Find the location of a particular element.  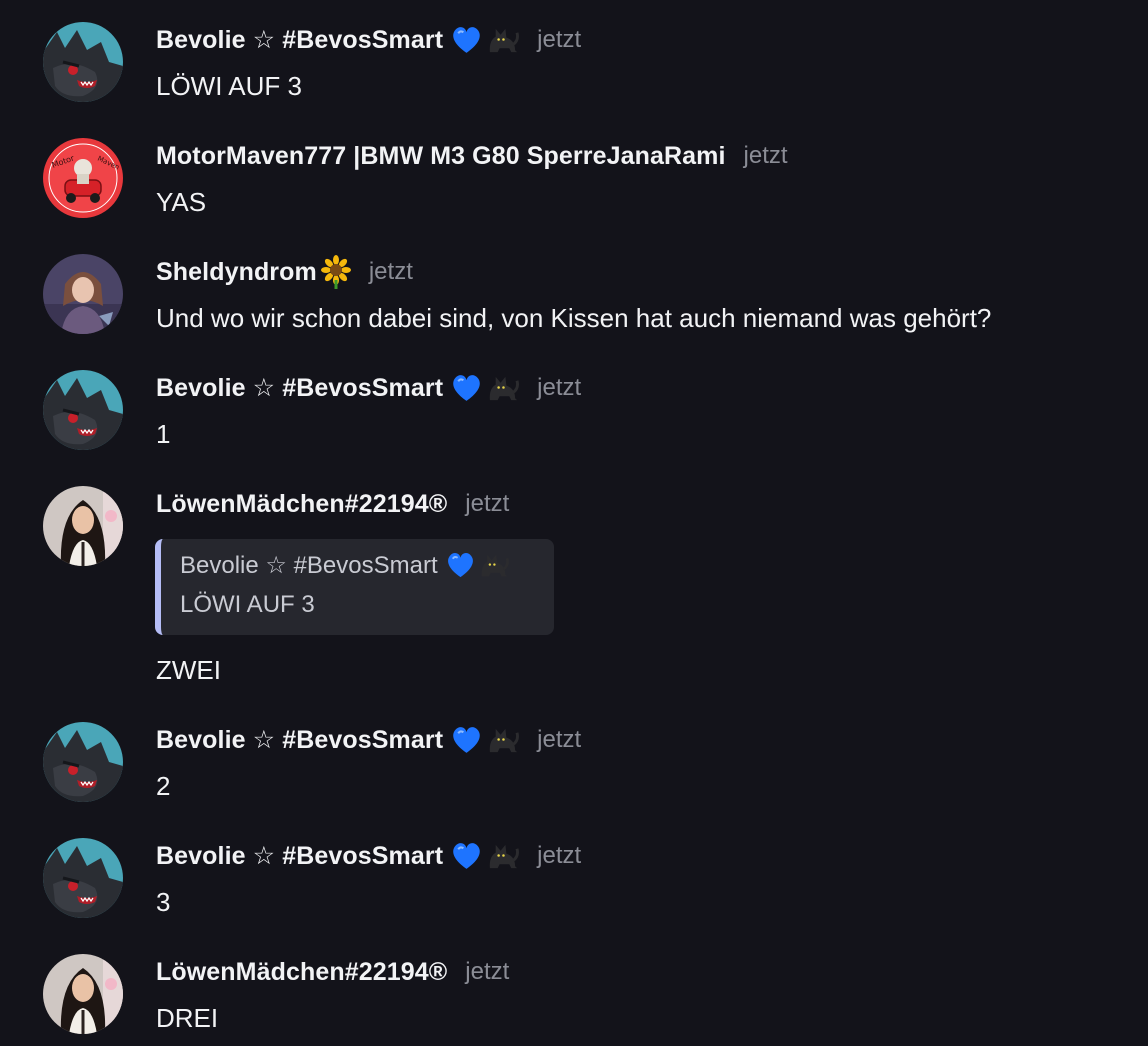

username: Sheldyndrom is located at coordinates (236, 272).